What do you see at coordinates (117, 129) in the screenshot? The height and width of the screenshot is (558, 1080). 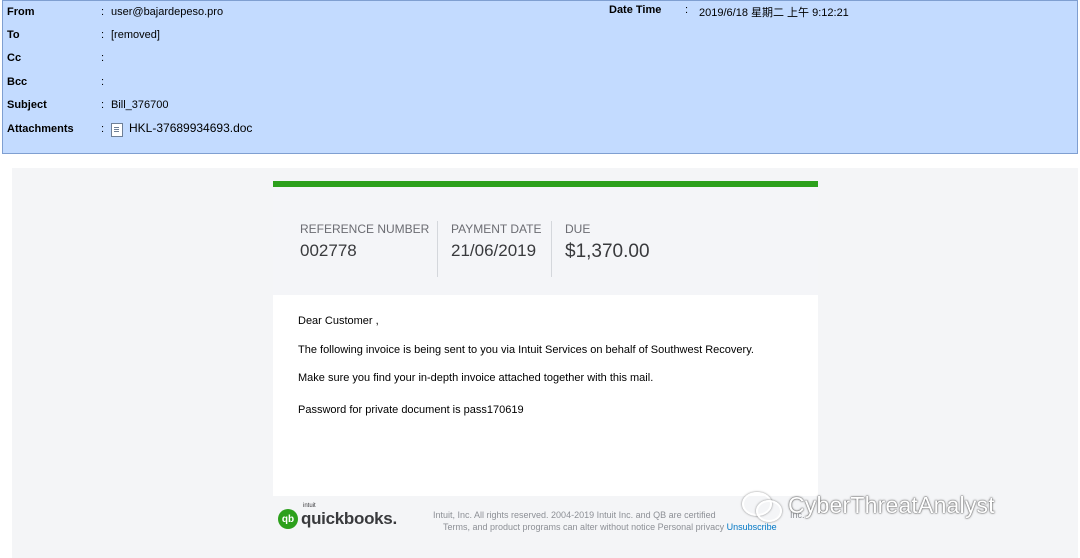 I see `document-icon` at bounding box center [117, 129].